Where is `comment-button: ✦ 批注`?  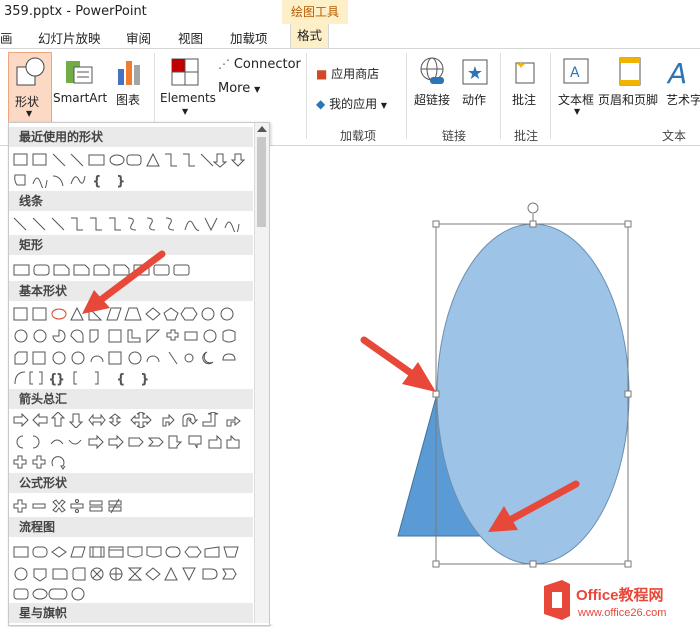
comment-button: ✦ 批注 is located at coordinates (525, 81).